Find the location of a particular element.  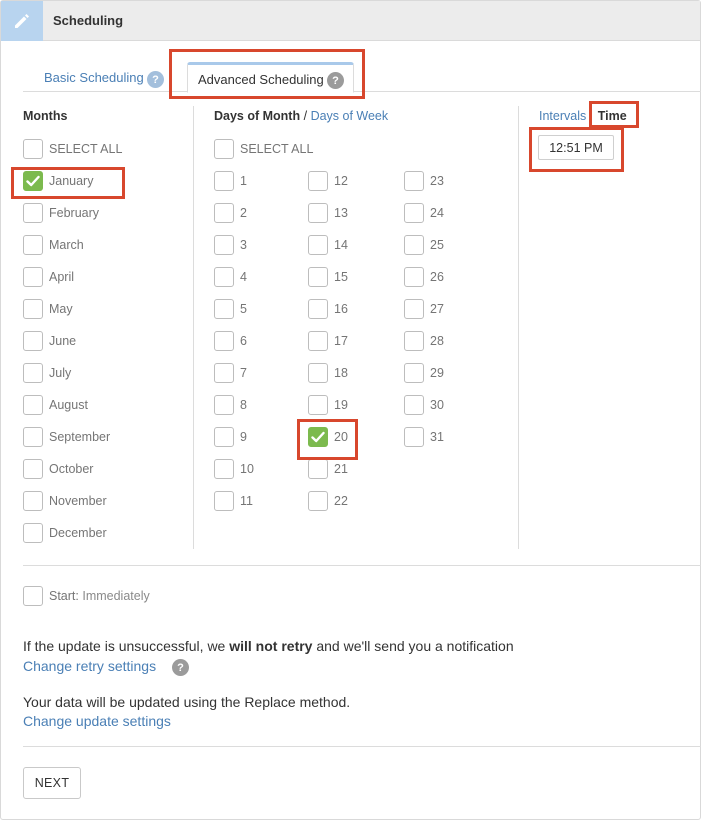

day-17: 17 is located at coordinates (328, 341).